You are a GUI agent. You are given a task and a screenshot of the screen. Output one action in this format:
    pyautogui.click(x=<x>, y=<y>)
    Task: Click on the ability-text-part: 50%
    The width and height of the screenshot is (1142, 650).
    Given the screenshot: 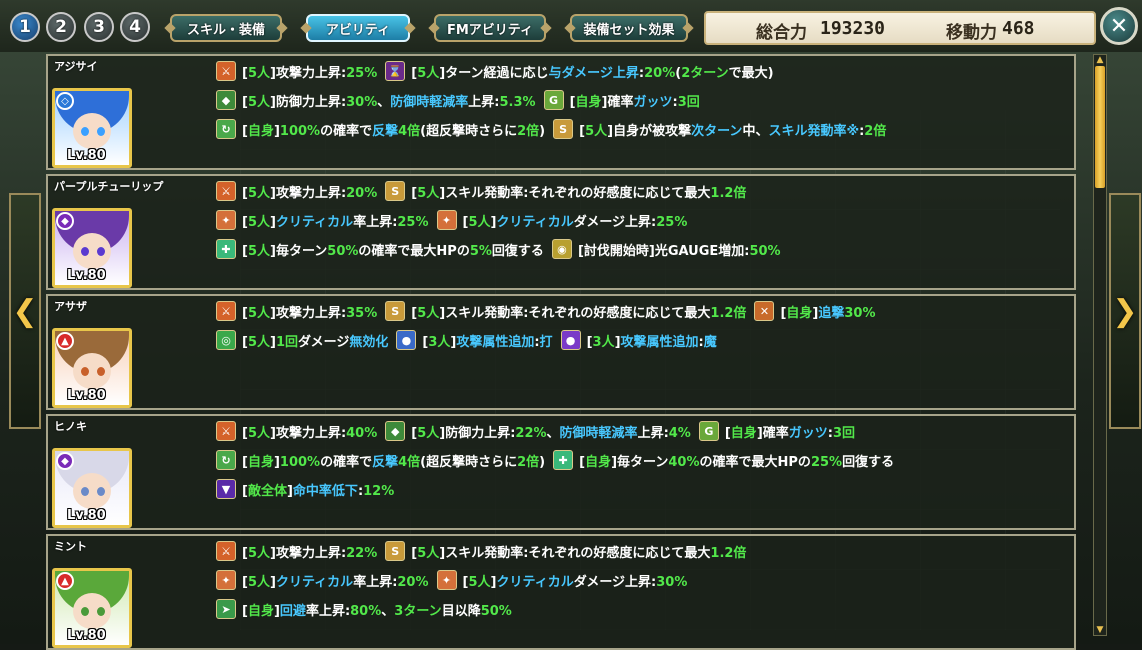 What is the action you would take?
    pyautogui.click(x=343, y=251)
    